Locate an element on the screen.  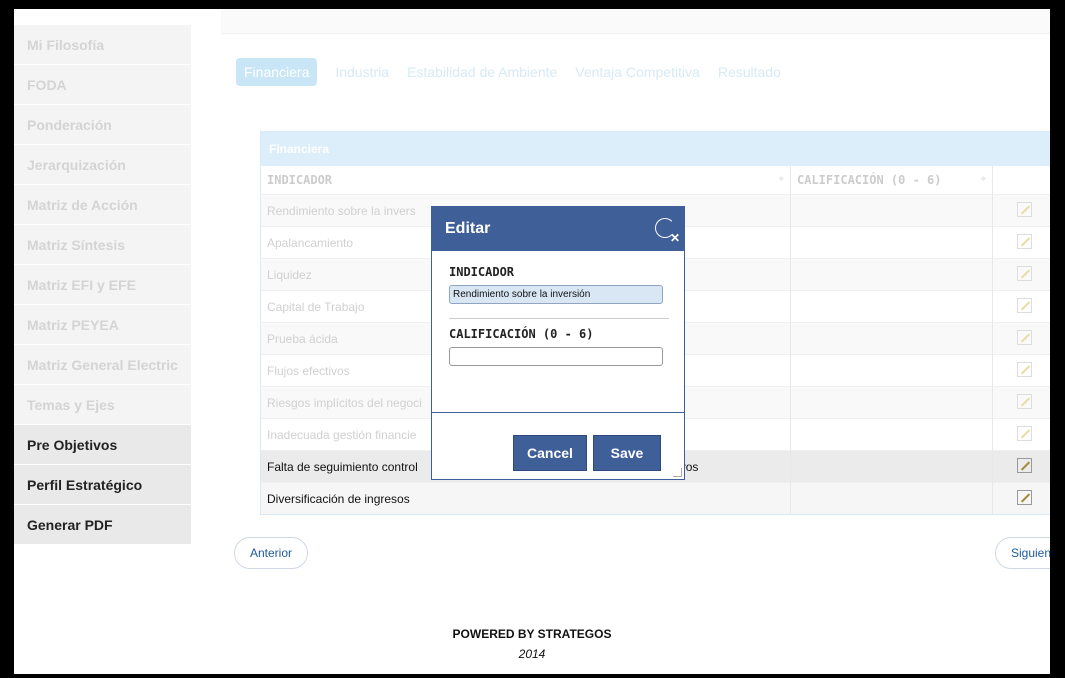
sidebar-item-matriz-peyea: Matriz PEYEA is located at coordinates (102, 325).